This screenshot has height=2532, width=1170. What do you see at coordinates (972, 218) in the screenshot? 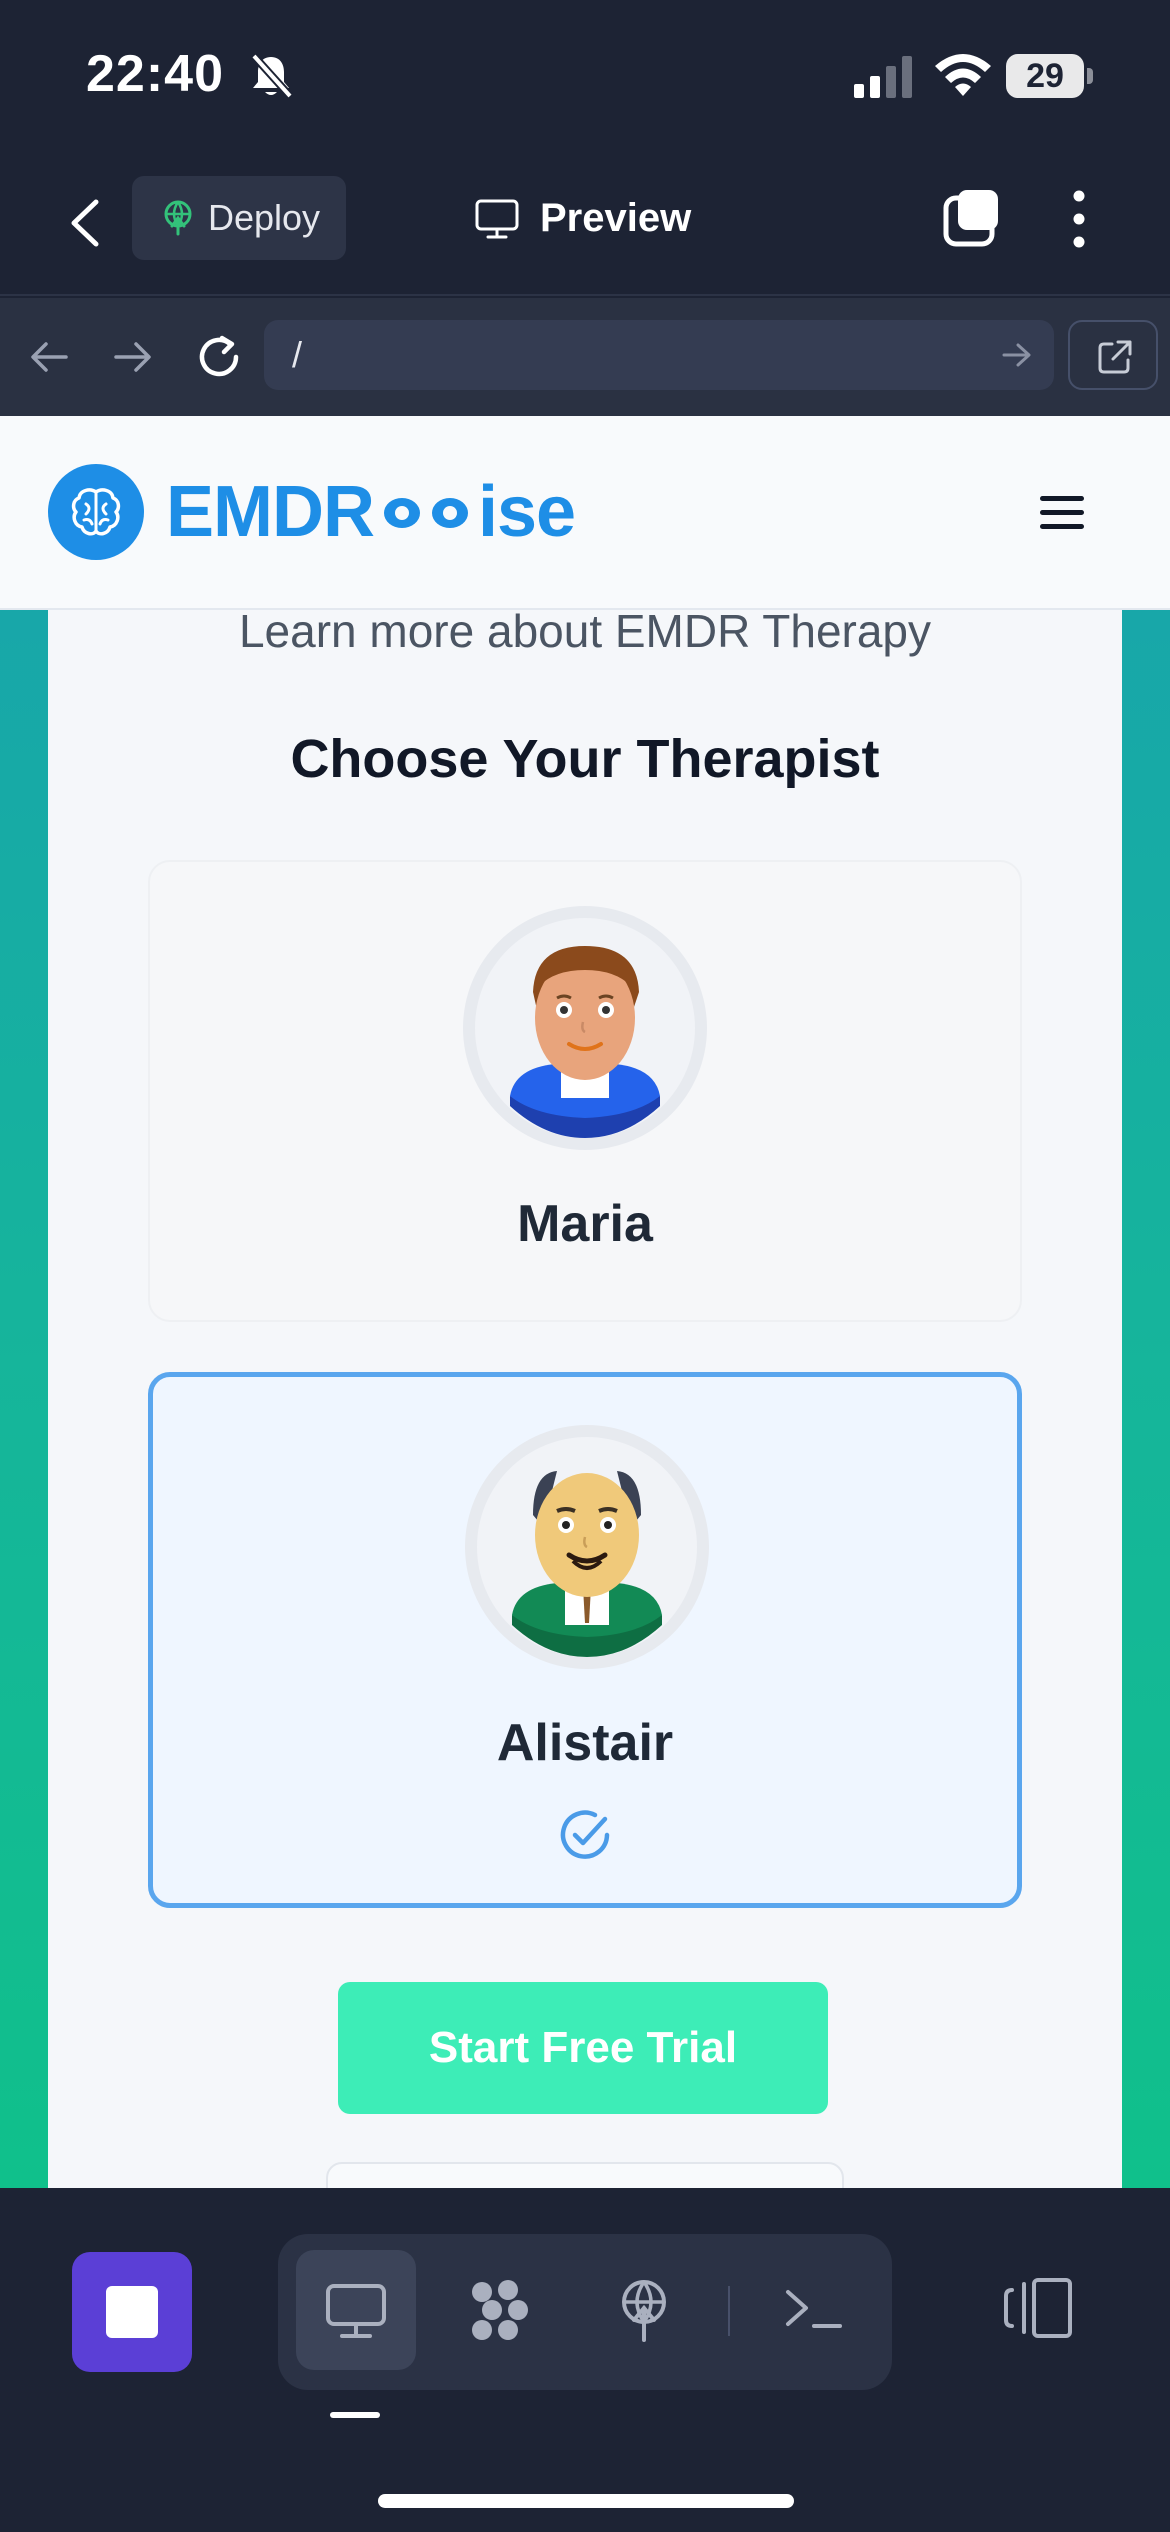
I see `tabs-icon` at bounding box center [972, 218].